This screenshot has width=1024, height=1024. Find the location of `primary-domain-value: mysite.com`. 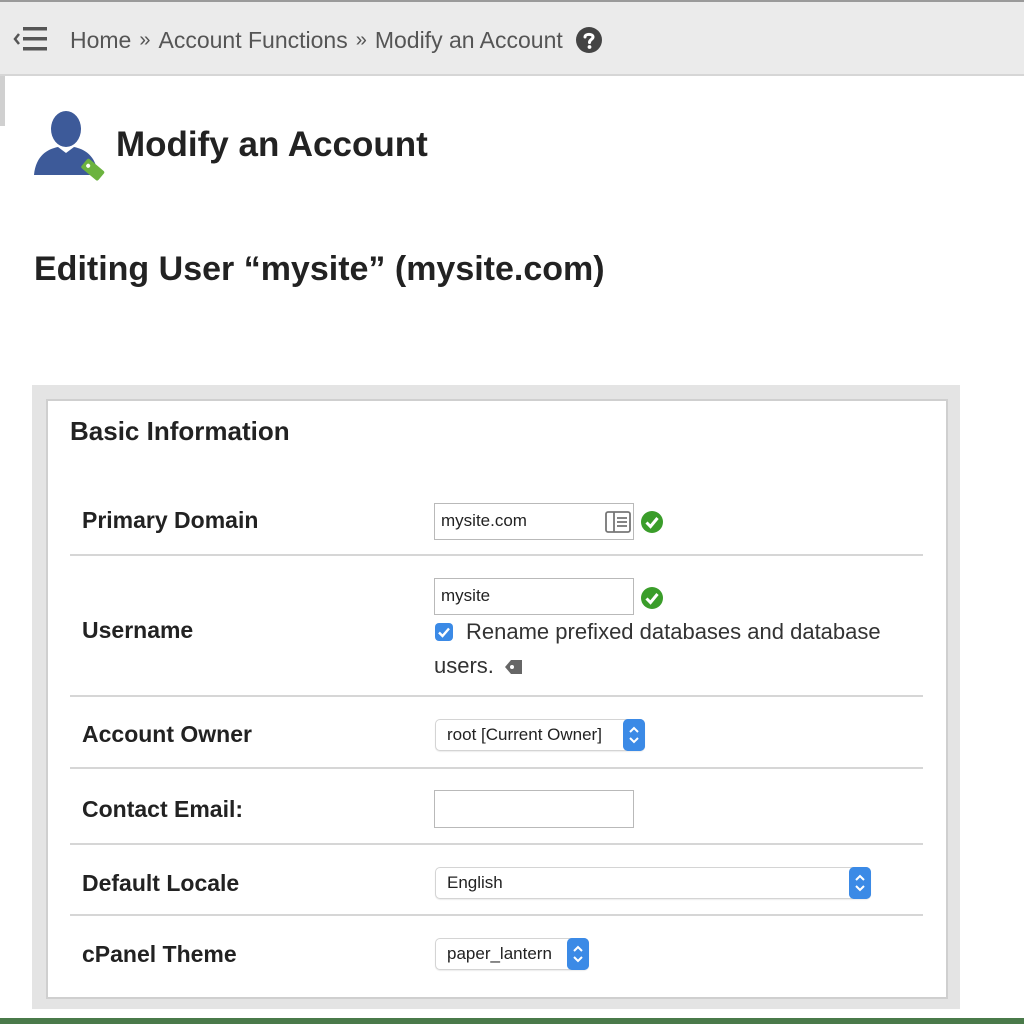

primary-domain-value: mysite.com is located at coordinates (484, 520).